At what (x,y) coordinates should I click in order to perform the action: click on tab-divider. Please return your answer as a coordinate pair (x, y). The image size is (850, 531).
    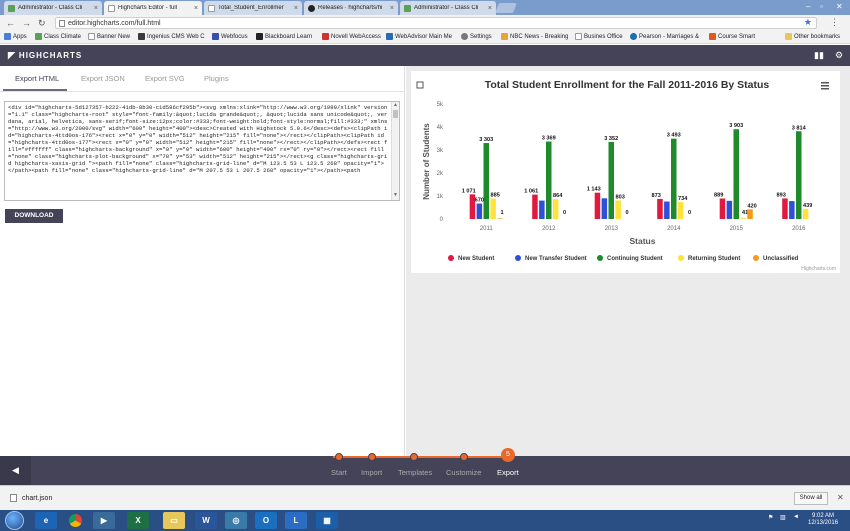
    Looking at the image, I should click on (202, 91).